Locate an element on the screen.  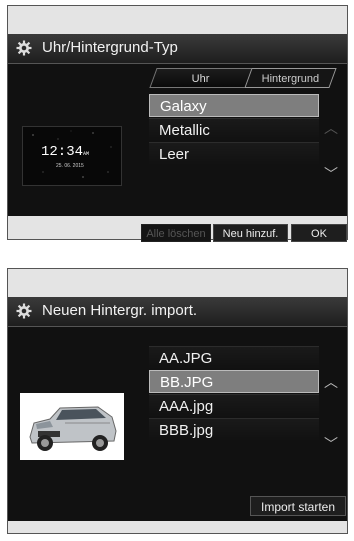
tab-background: Hintergrund is located at coordinates (290, 78).